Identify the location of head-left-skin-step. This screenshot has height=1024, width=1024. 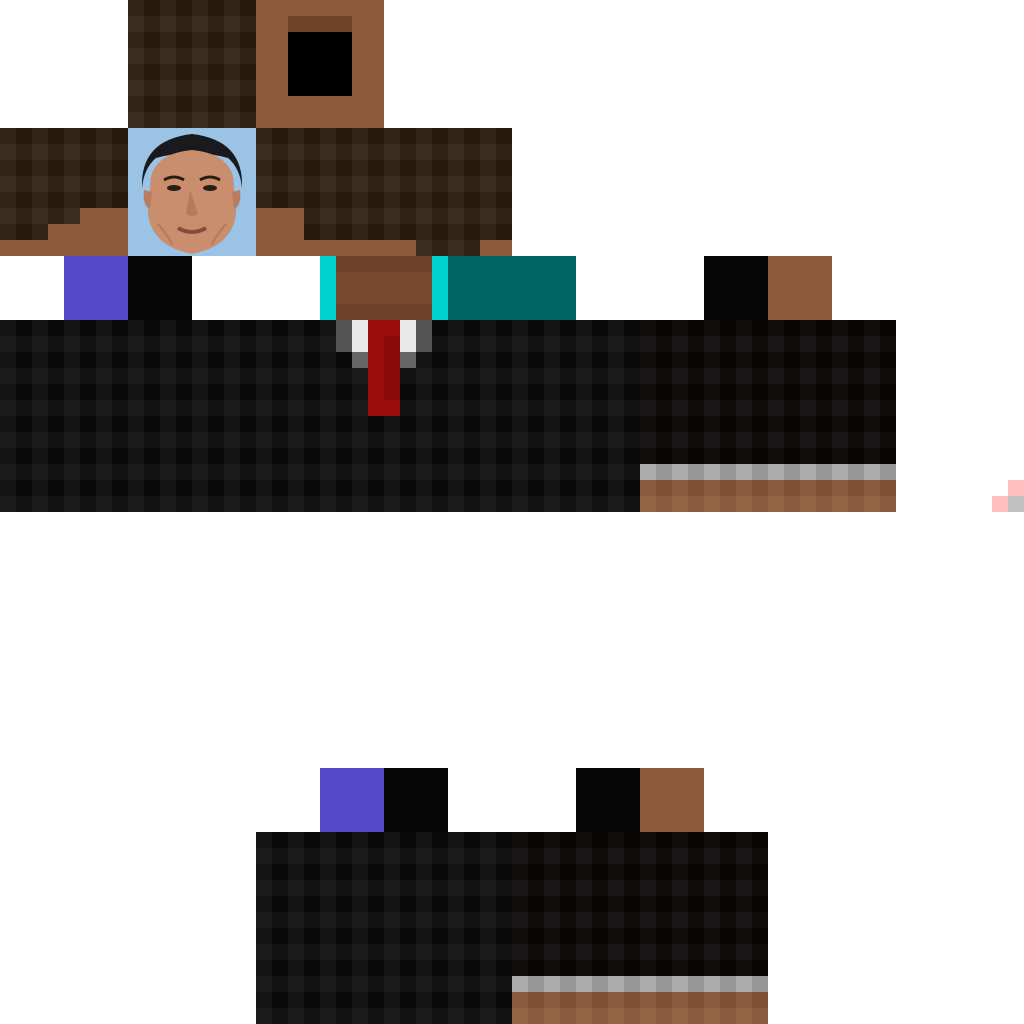
(280, 224).